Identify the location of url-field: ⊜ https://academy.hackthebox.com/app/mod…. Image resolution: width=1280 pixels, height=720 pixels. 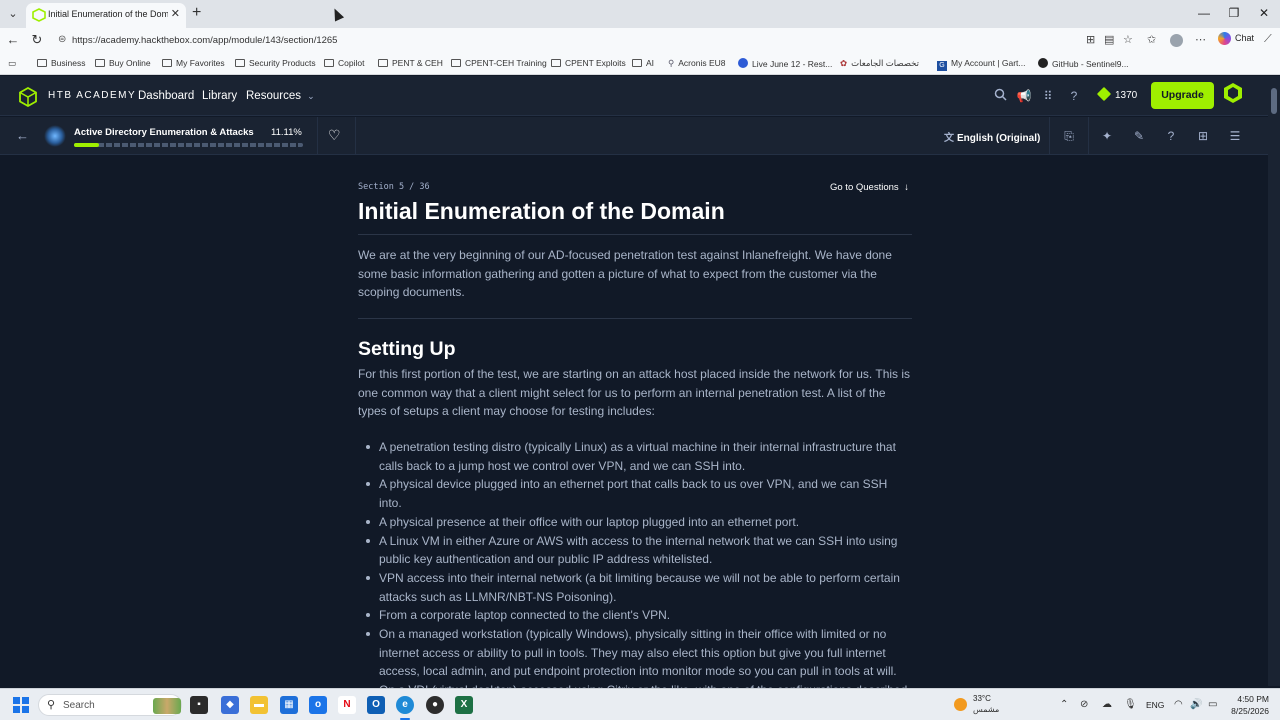
(597, 40).